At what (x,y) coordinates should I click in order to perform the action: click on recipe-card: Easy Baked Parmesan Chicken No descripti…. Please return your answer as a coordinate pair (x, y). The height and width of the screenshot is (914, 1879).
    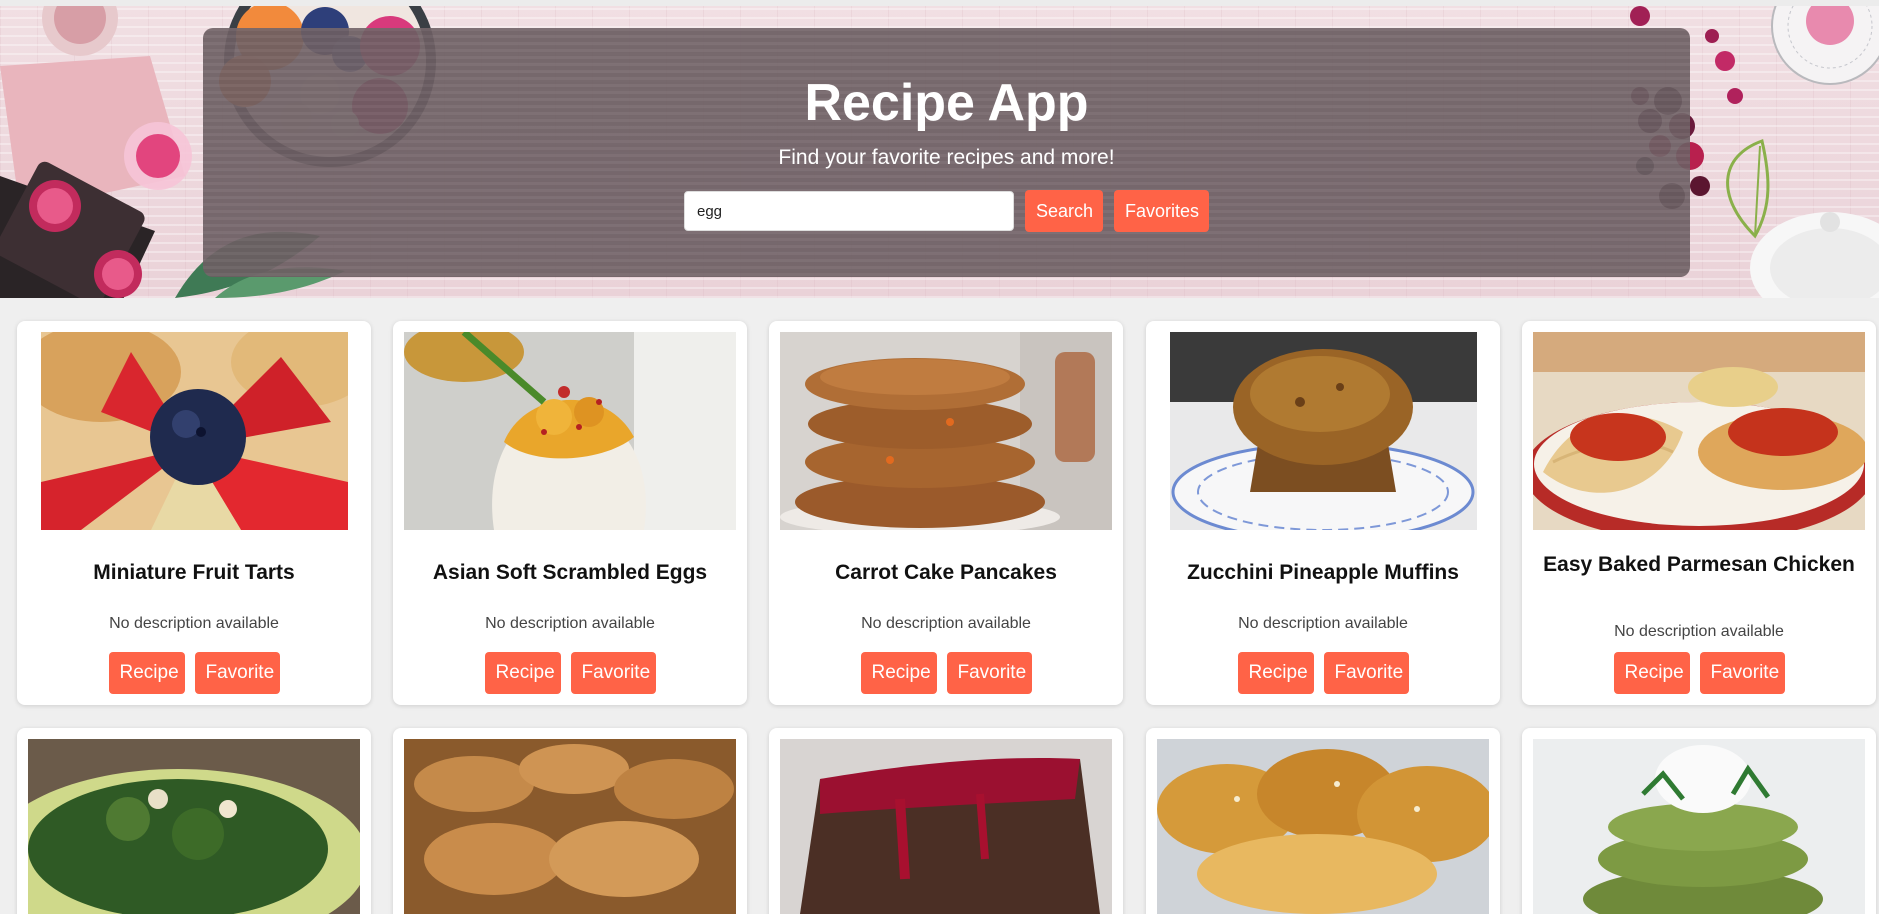
    Looking at the image, I should click on (1699, 513).